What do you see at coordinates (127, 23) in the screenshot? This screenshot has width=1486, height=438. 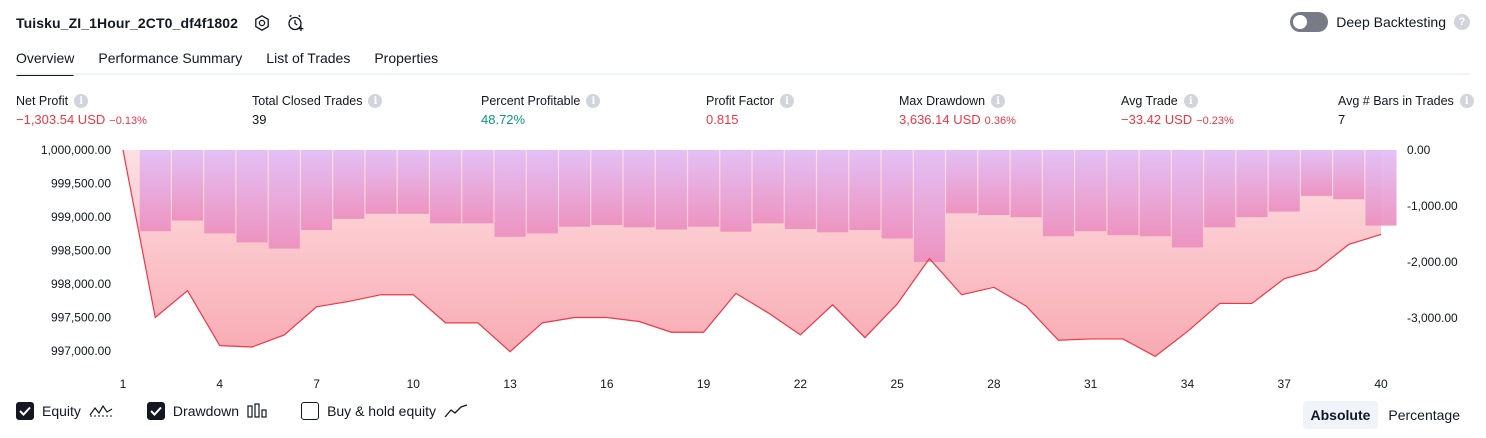 I see `strategy-name: Tuisku_ZI_1Hour_2CT0_df4f1802` at bounding box center [127, 23].